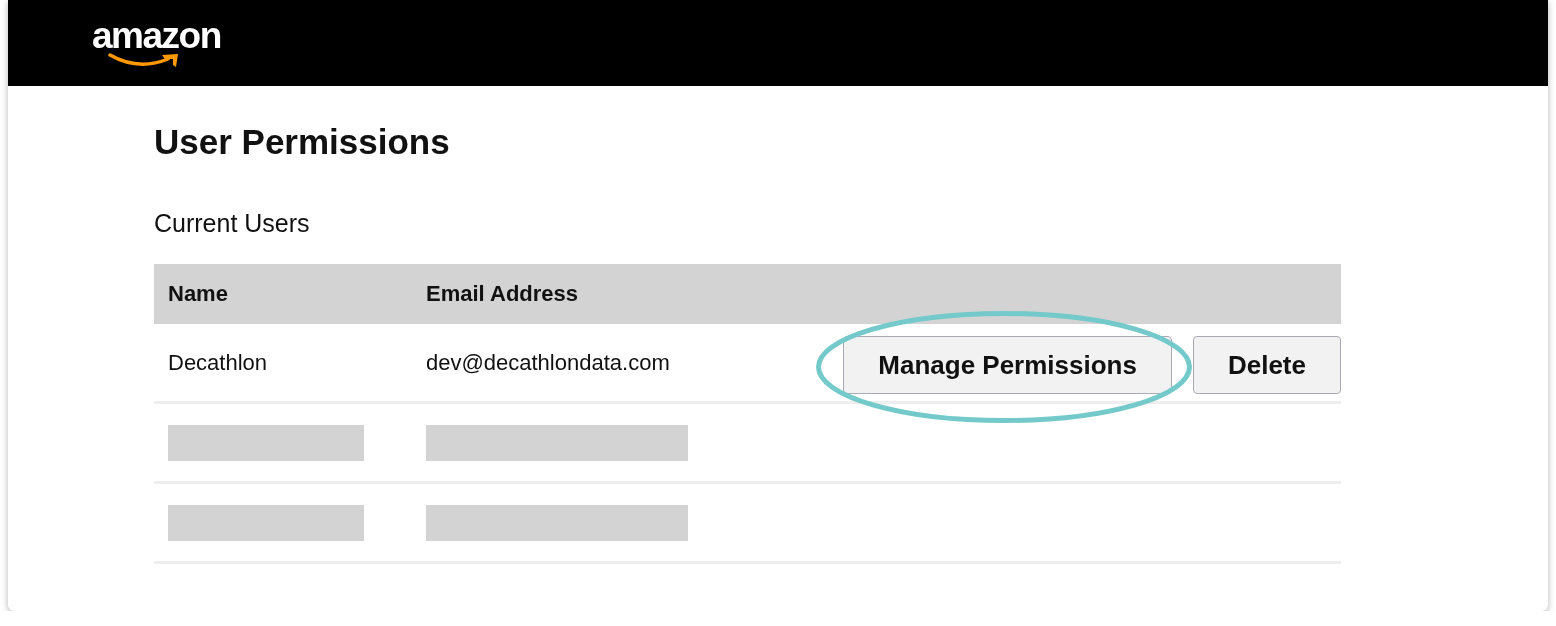 Image resolution: width=1556 pixels, height=626 pixels. What do you see at coordinates (232, 223) in the screenshot?
I see `section-title: Current Users` at bounding box center [232, 223].